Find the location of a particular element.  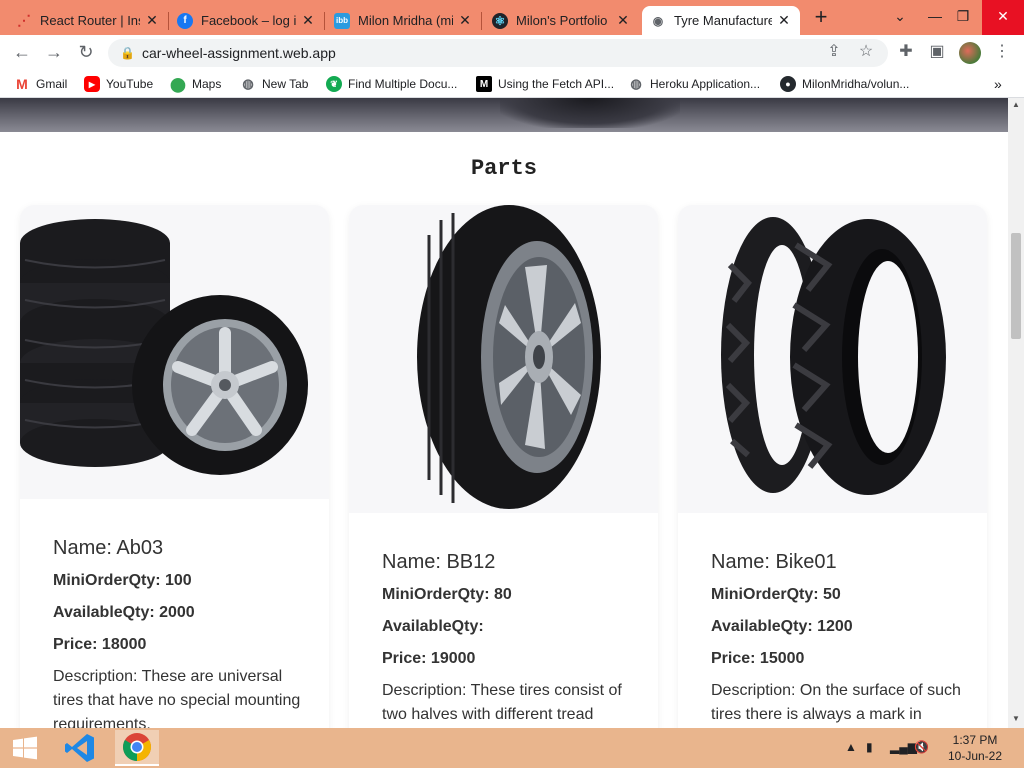

address-bar: 🔒 car-wheel-assignment.web.app is located at coordinates (498, 53).